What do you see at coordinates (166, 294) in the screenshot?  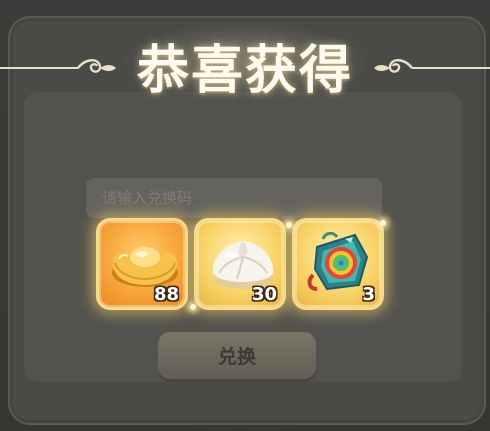 I see `reward-quantity: 88` at bounding box center [166, 294].